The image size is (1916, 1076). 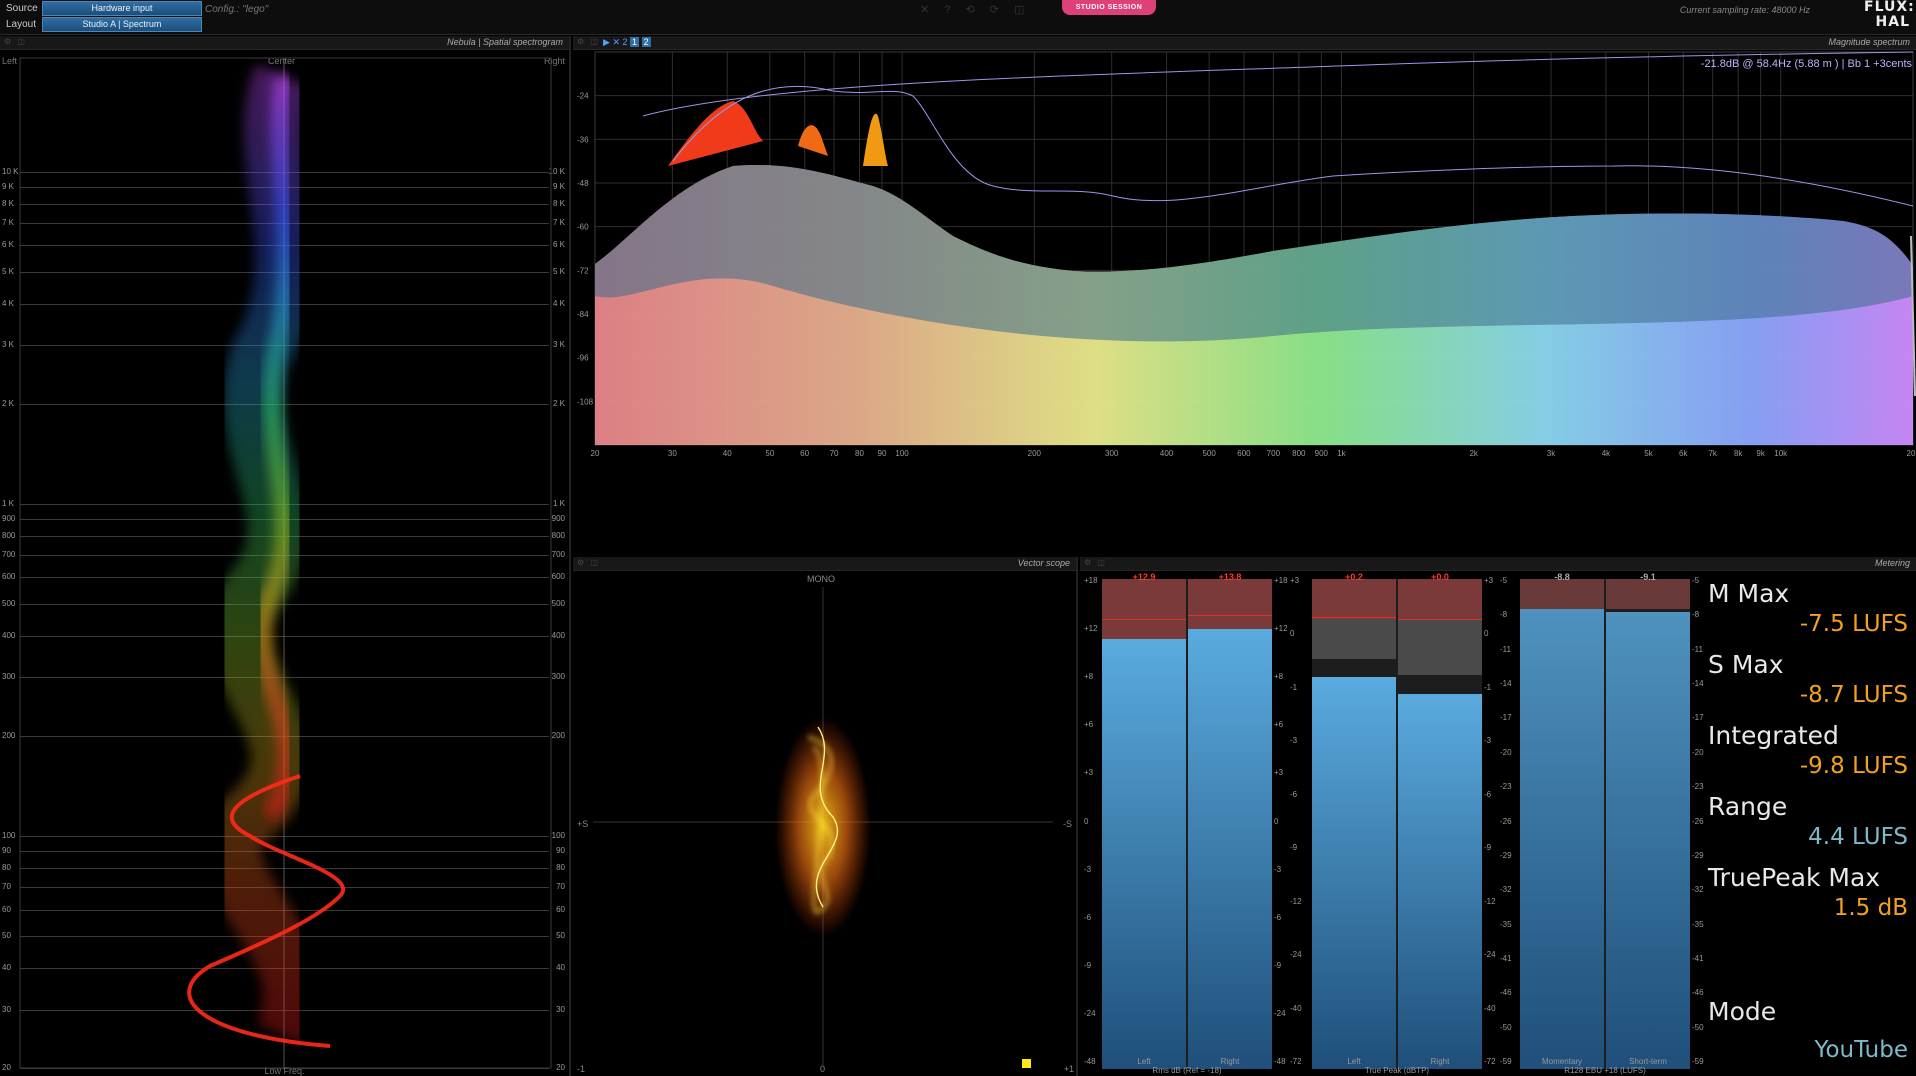 What do you see at coordinates (1091, 629) in the screenshot?
I see `scale-tick-left: +12` at bounding box center [1091, 629].